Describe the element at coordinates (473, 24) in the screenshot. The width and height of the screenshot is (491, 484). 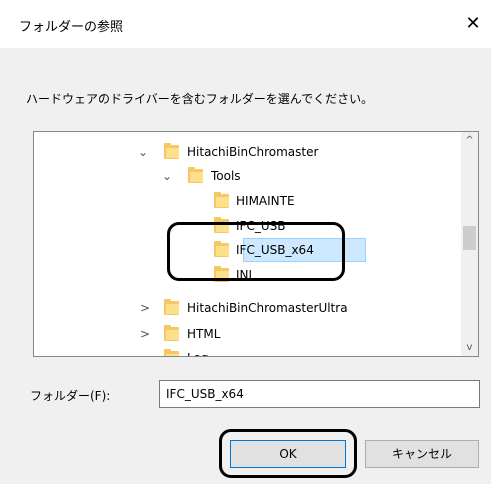
I see `close-icon: ✕` at that location.